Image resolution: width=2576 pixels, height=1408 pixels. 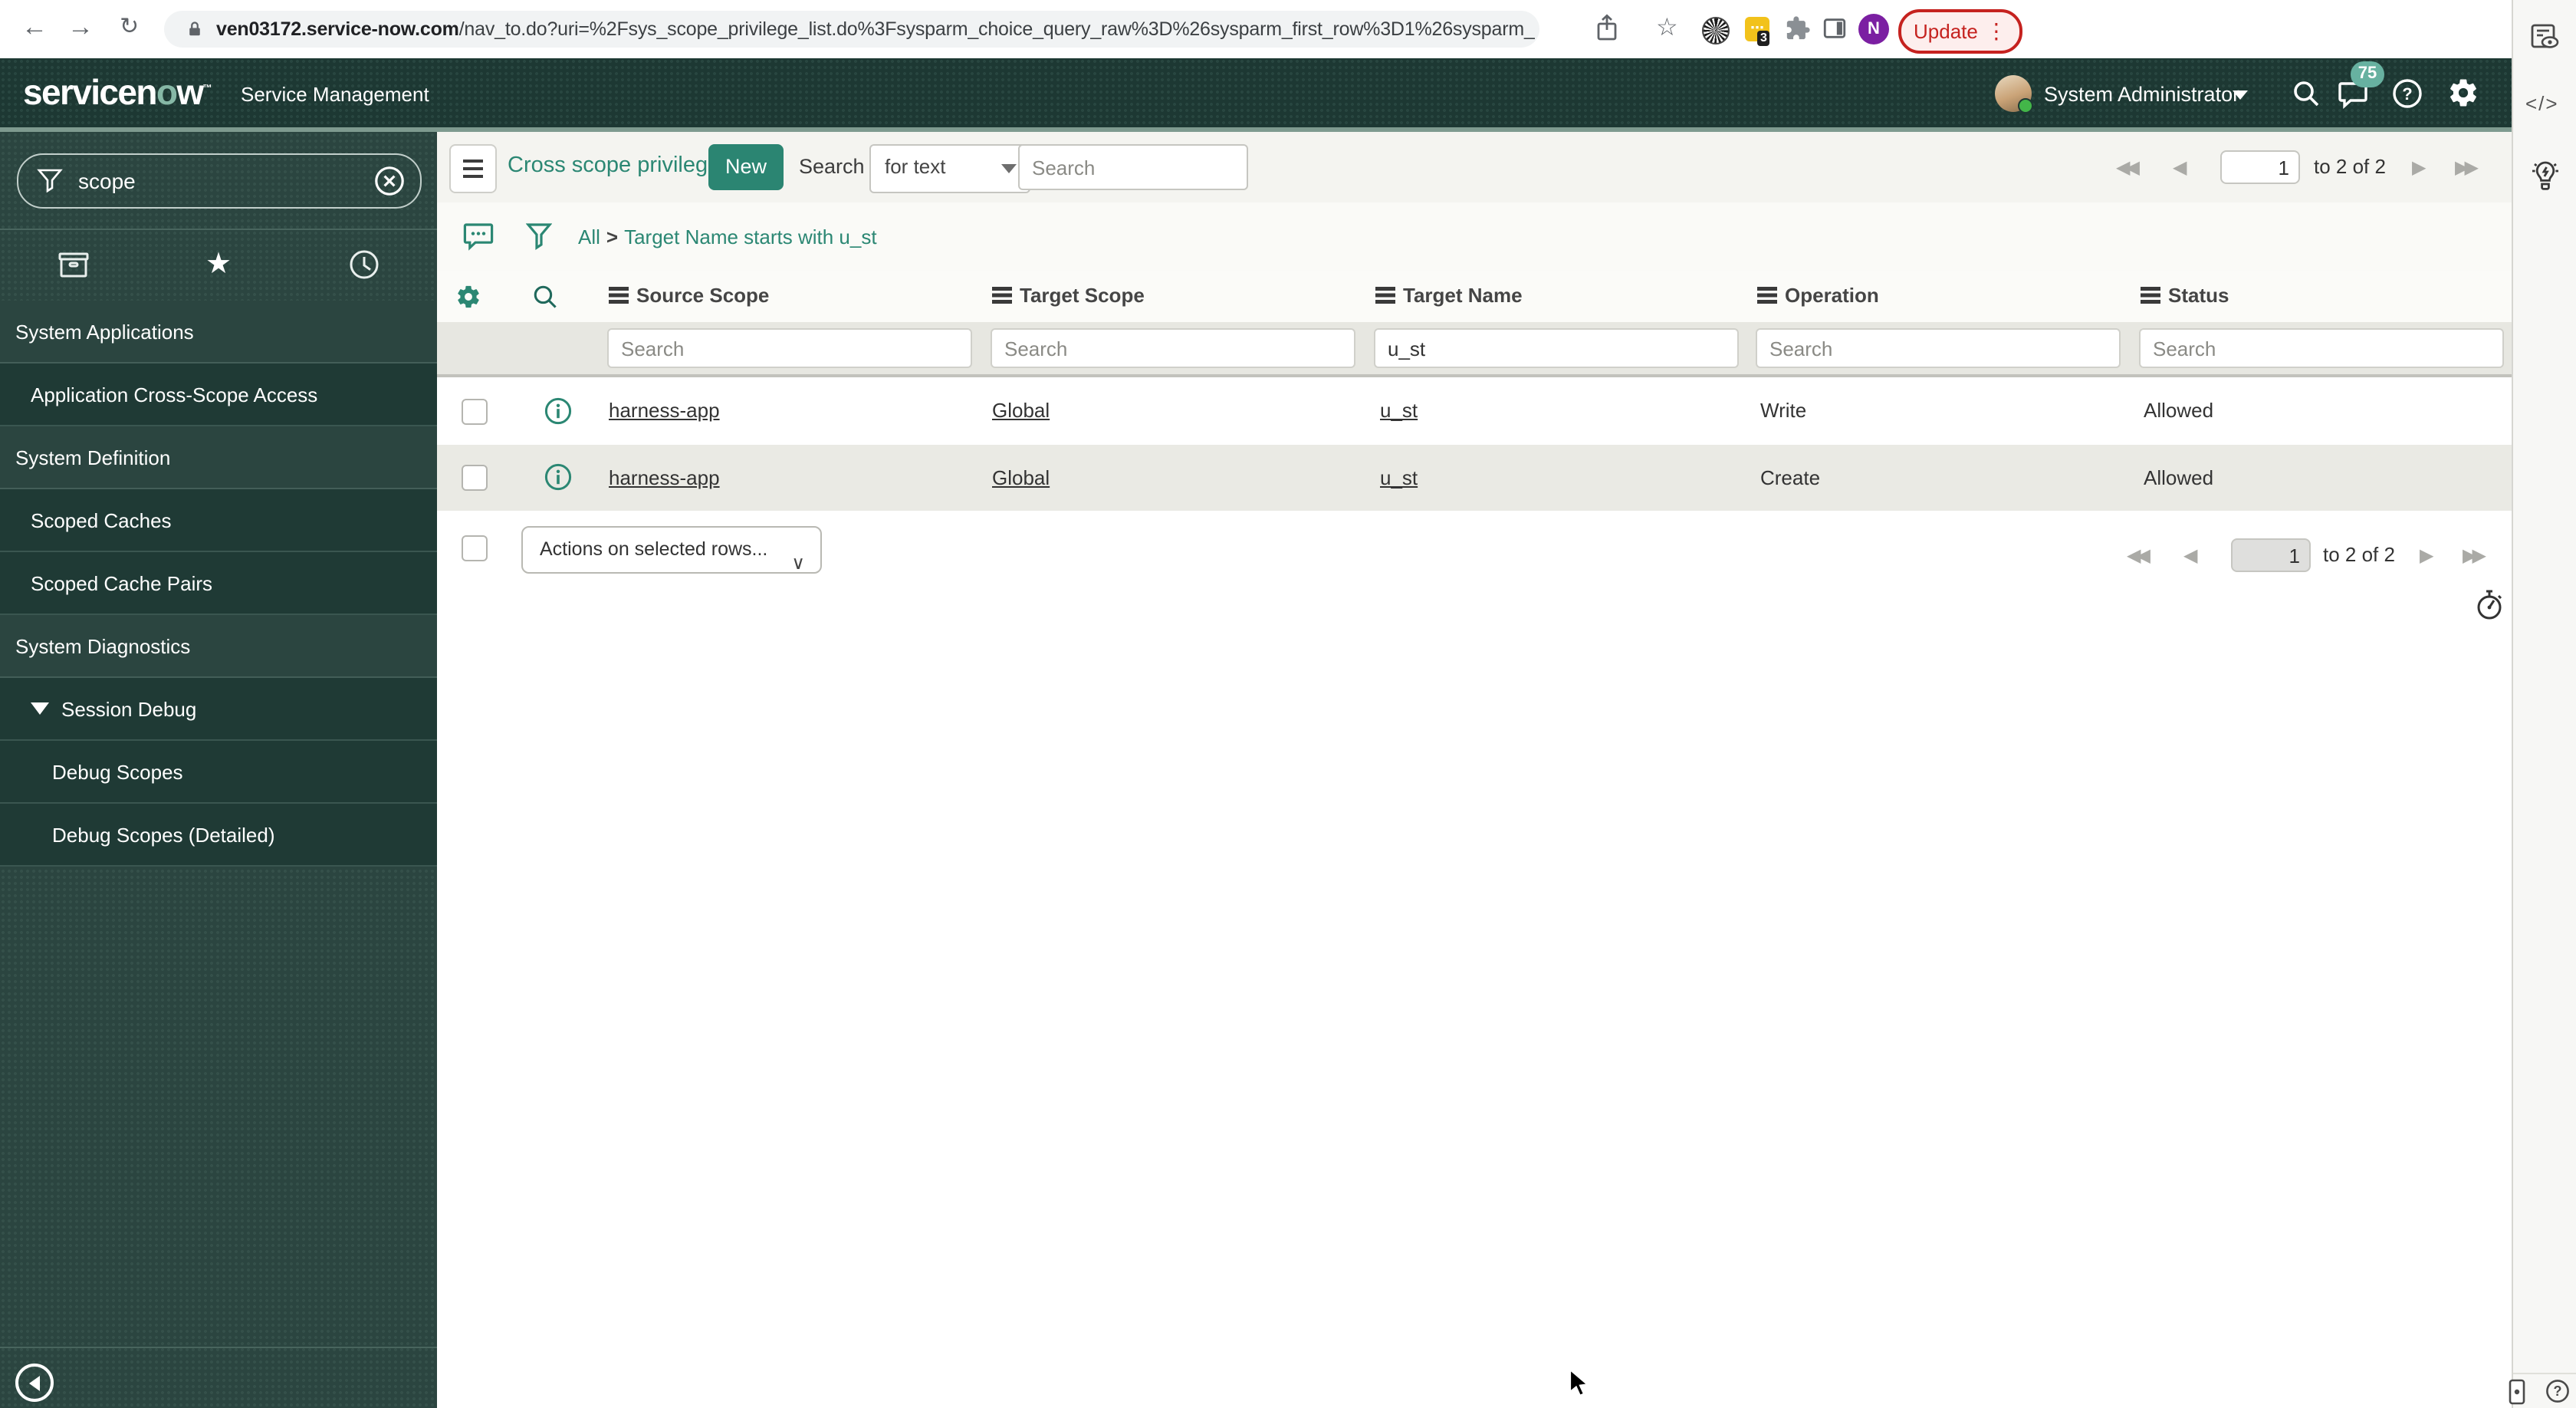 What do you see at coordinates (672, 550) in the screenshot?
I see `actions-on-selected-rows-select: Actions on selected rows... ∨` at bounding box center [672, 550].